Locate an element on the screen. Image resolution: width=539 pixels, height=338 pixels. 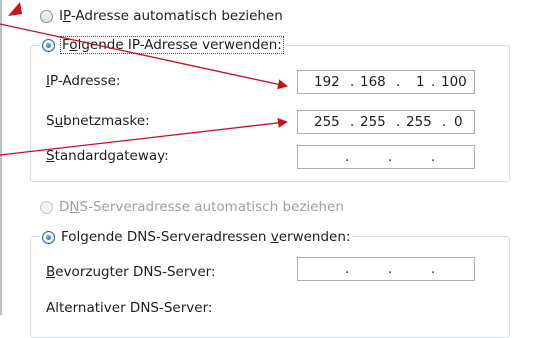
ip-manual-label: Folgende IP-Adresse verwenden: is located at coordinates (172, 45).